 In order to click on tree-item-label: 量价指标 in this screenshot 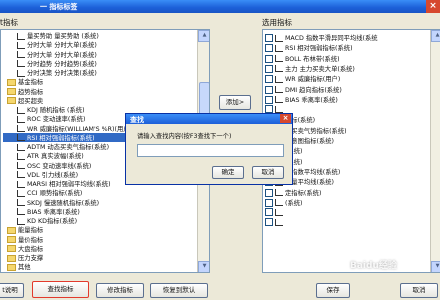, I will do `click(31, 240)`.